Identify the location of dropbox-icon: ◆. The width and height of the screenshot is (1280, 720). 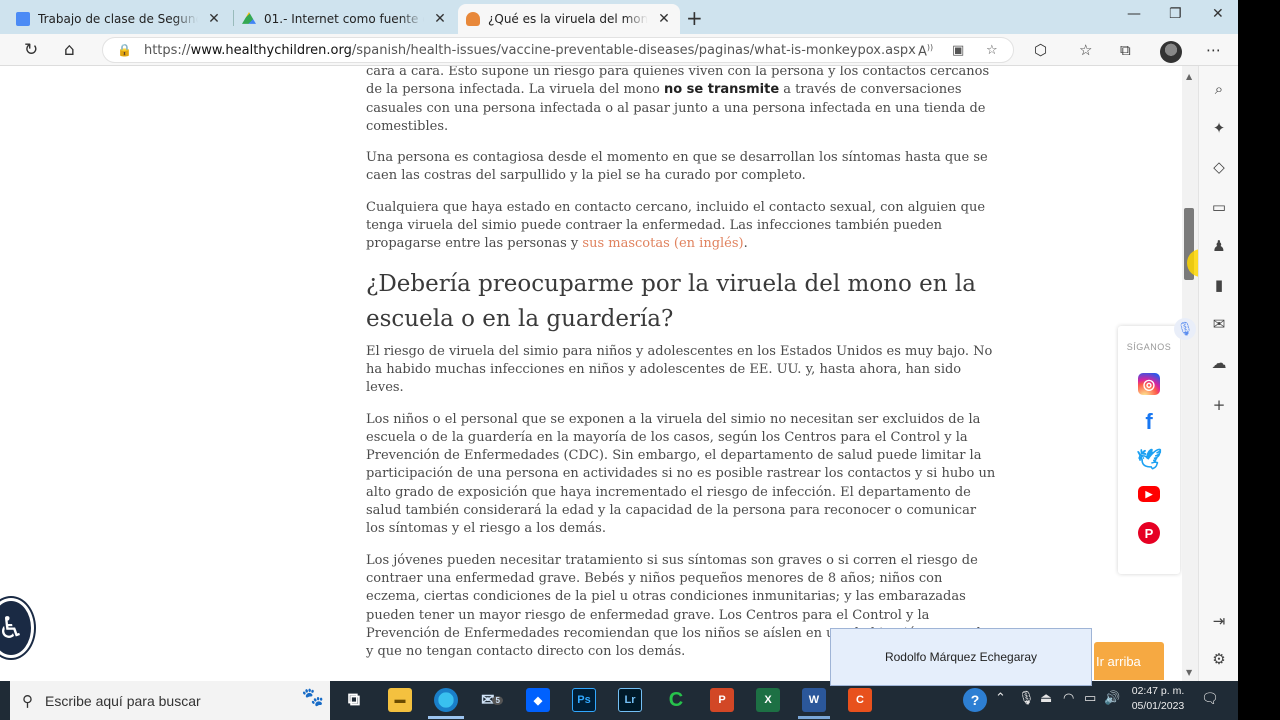
(538, 700).